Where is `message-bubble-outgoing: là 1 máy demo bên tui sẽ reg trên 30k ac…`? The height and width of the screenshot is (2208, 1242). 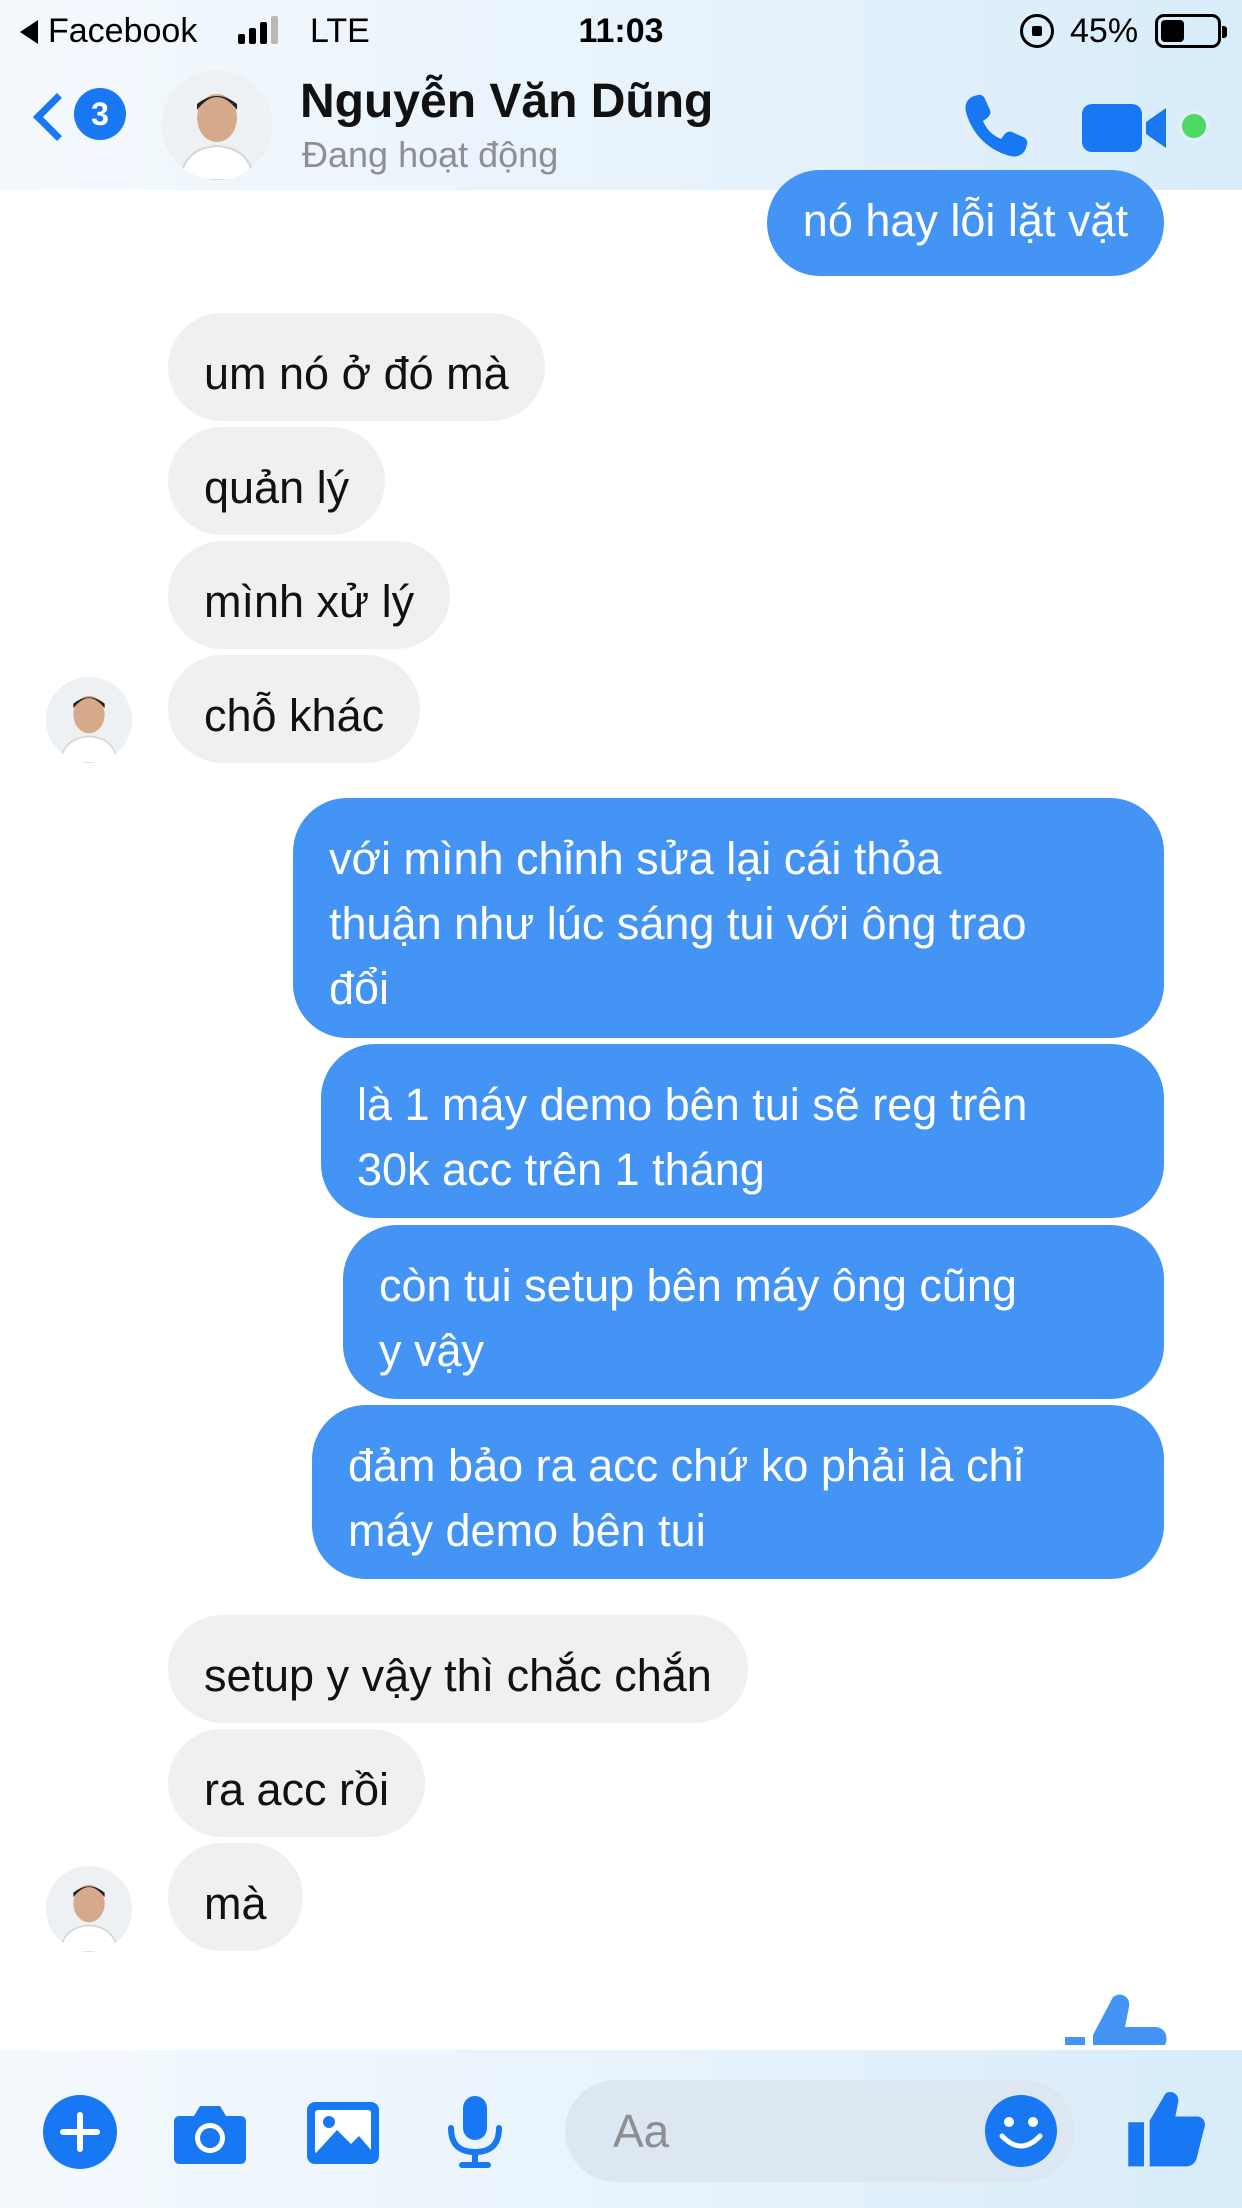 message-bubble-outgoing: là 1 máy demo bên tui sẽ reg trên 30k ac… is located at coordinates (742, 1131).